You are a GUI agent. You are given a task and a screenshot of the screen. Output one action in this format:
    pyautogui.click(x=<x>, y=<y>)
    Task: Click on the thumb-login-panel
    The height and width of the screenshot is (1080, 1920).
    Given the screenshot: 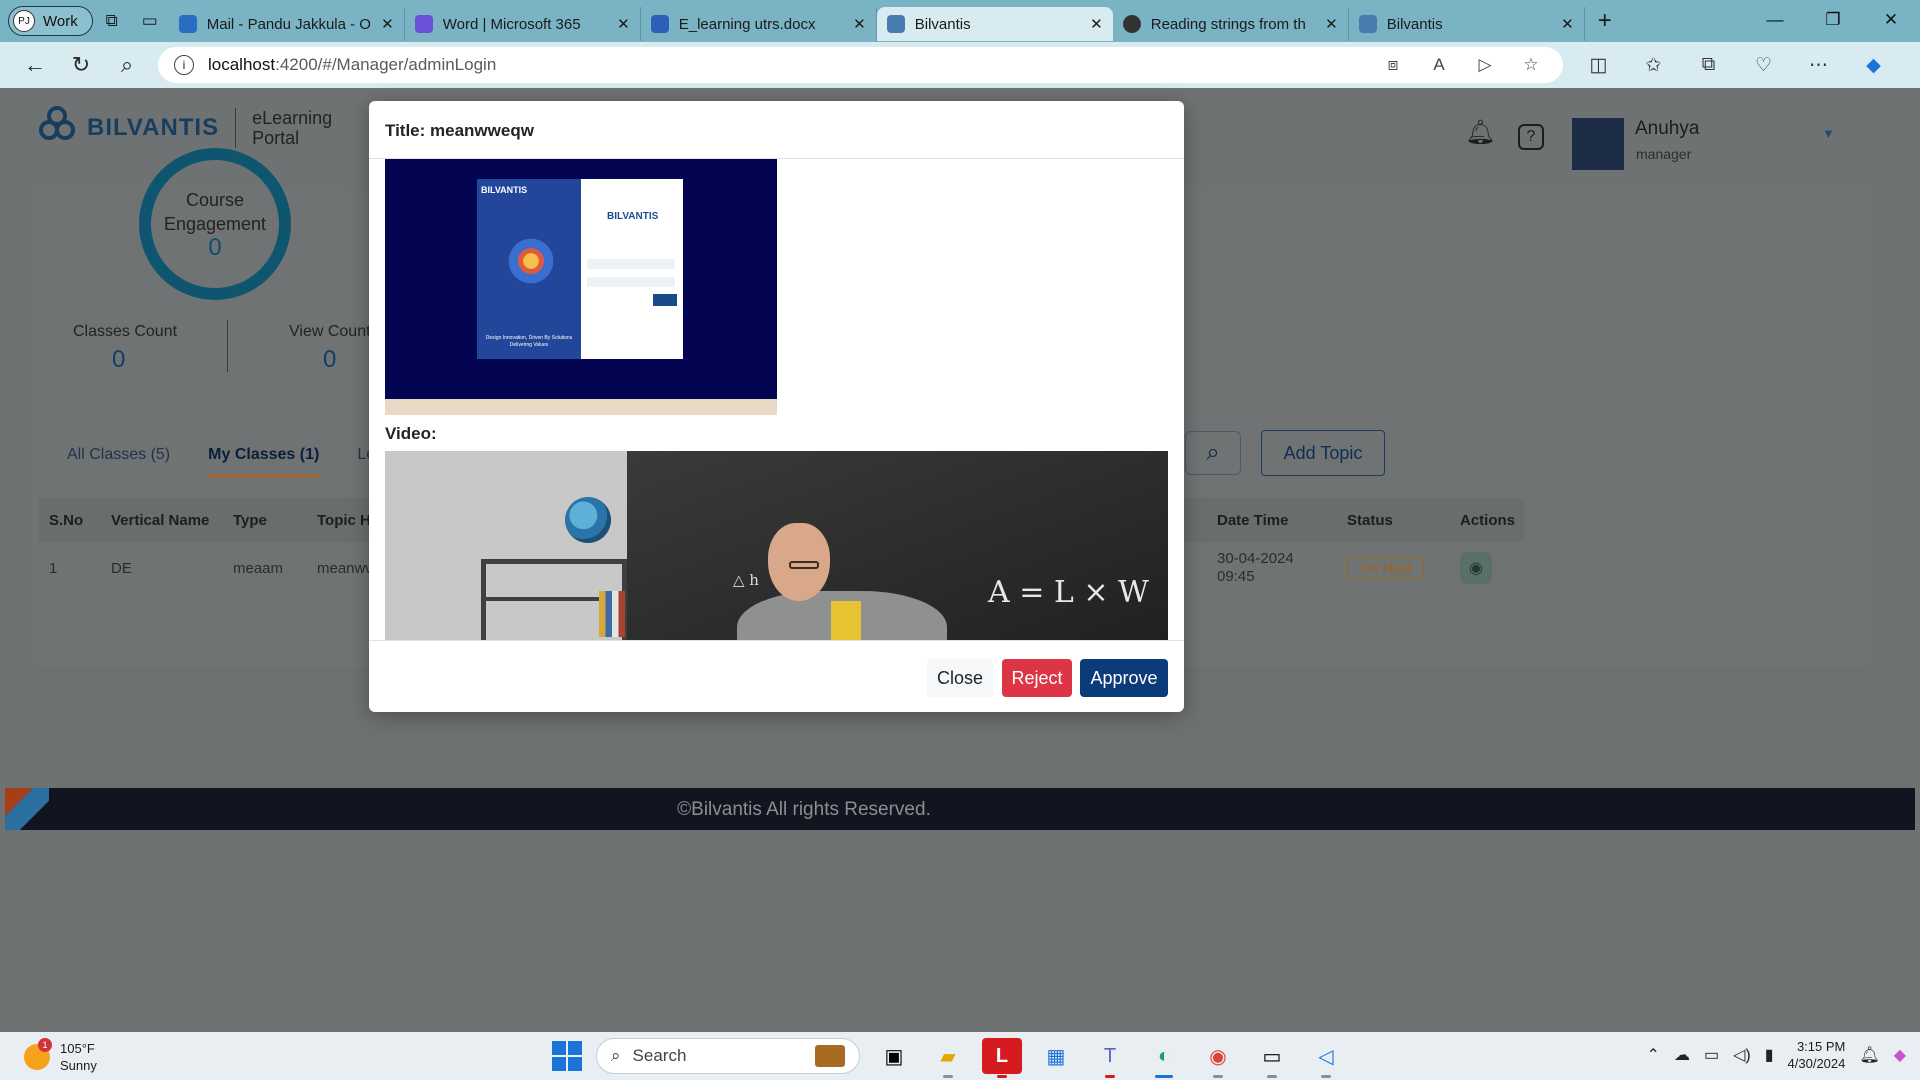 What is the action you would take?
    pyautogui.click(x=632, y=269)
    